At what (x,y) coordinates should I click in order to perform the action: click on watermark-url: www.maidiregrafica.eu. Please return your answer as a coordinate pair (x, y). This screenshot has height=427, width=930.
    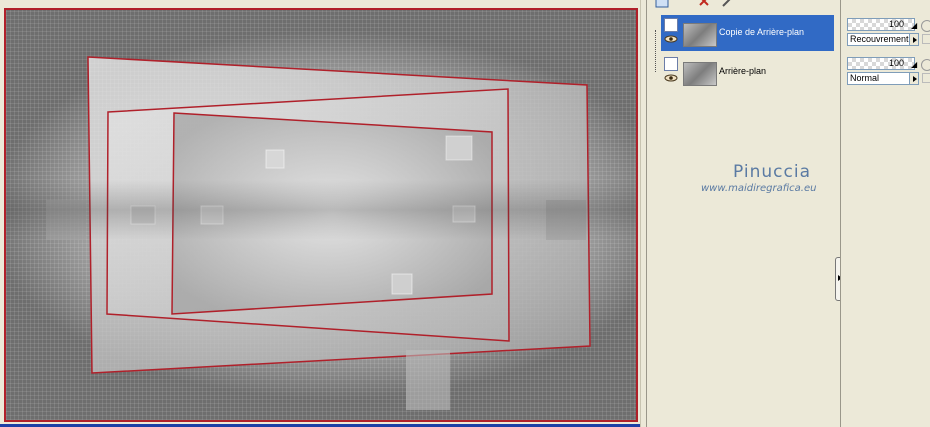
    Looking at the image, I should click on (759, 188).